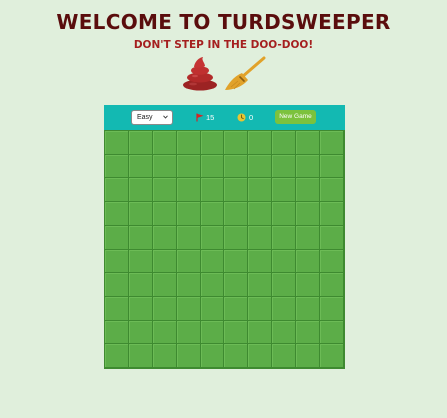 The width and height of the screenshot is (447, 418). What do you see at coordinates (295, 117) in the screenshot?
I see `new-game-button: New Game` at bounding box center [295, 117].